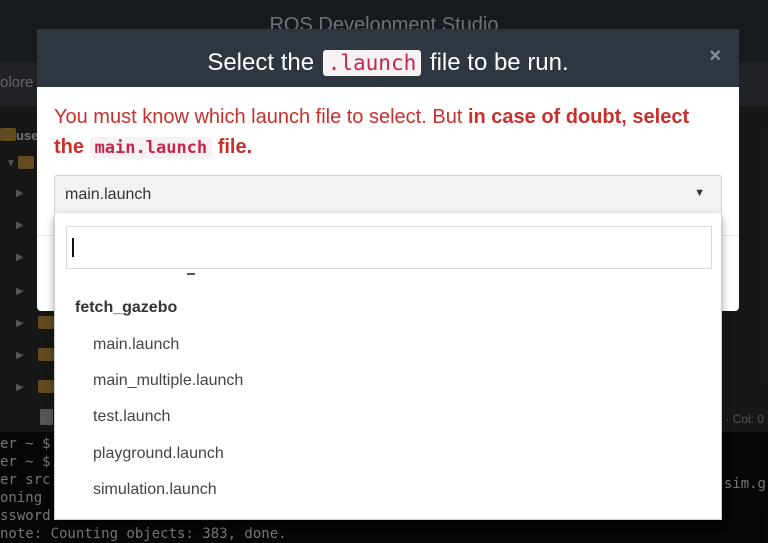 This screenshot has width=768, height=543. What do you see at coordinates (164, 273) in the screenshot?
I see `scrolled-option-peek` at bounding box center [164, 273].